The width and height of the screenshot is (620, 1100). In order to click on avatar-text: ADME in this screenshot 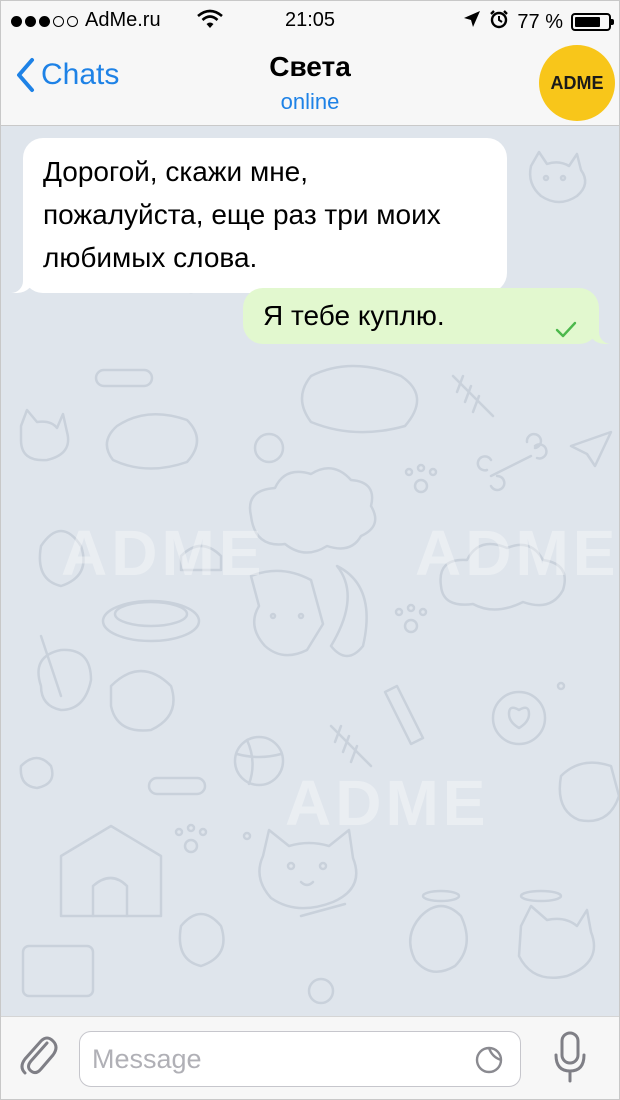, I will do `click(577, 82)`.